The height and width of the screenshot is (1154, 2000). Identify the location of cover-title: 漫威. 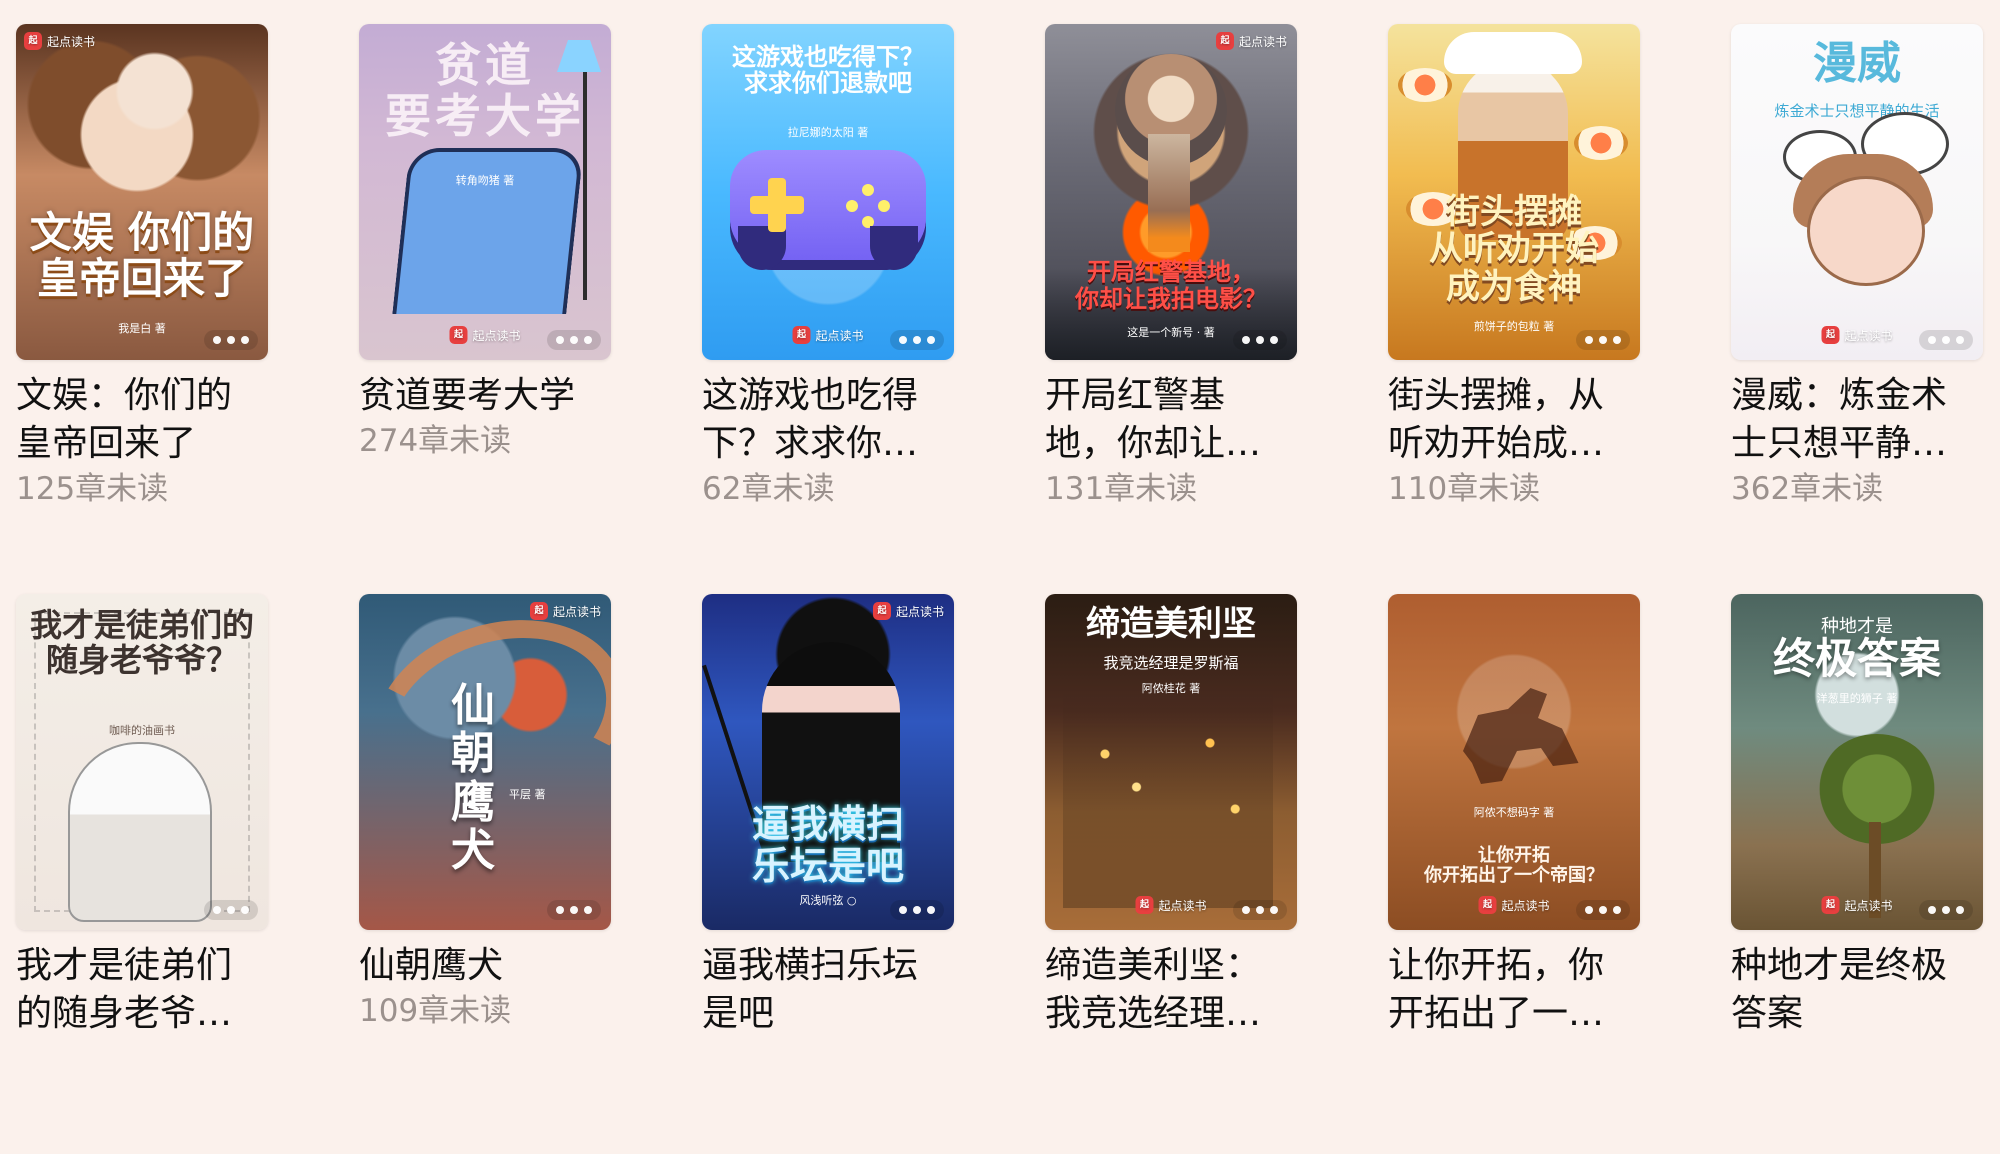
(1857, 63).